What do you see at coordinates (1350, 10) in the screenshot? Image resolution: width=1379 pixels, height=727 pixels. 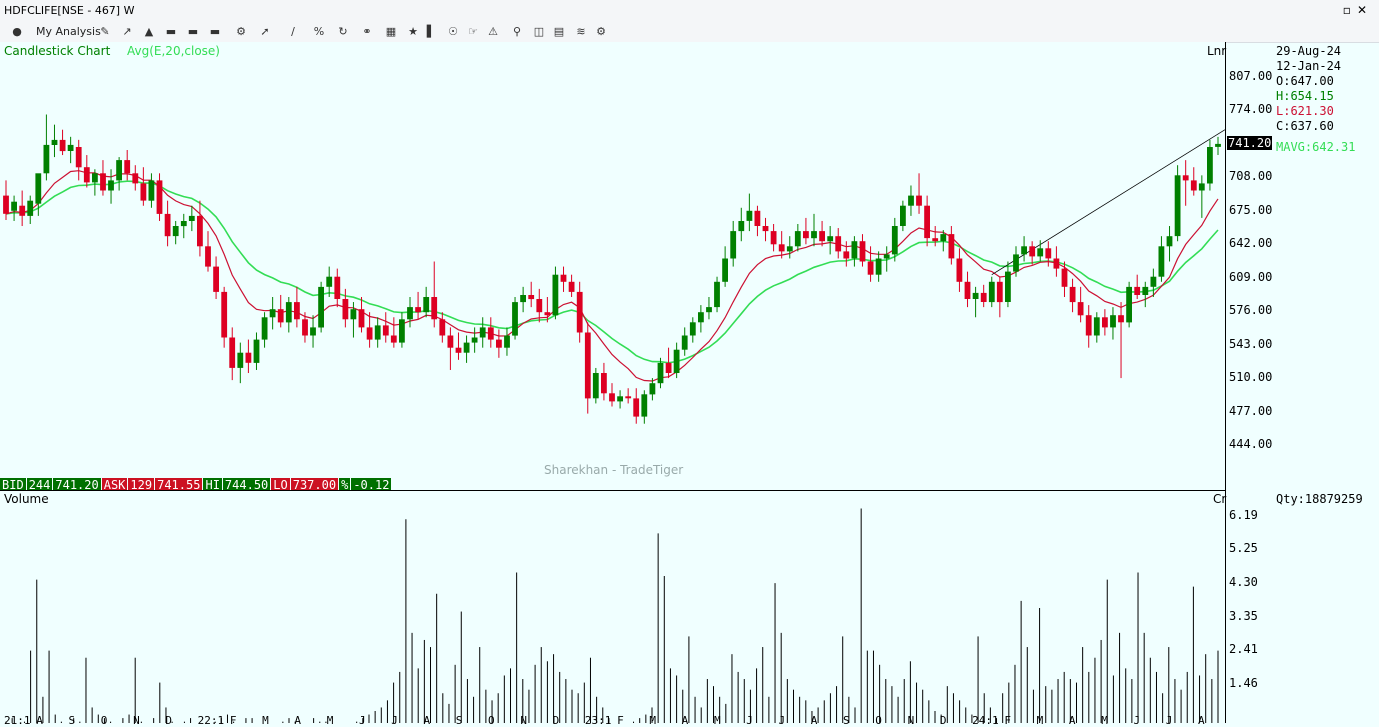 I see `restore-icon: ▫` at bounding box center [1350, 10].